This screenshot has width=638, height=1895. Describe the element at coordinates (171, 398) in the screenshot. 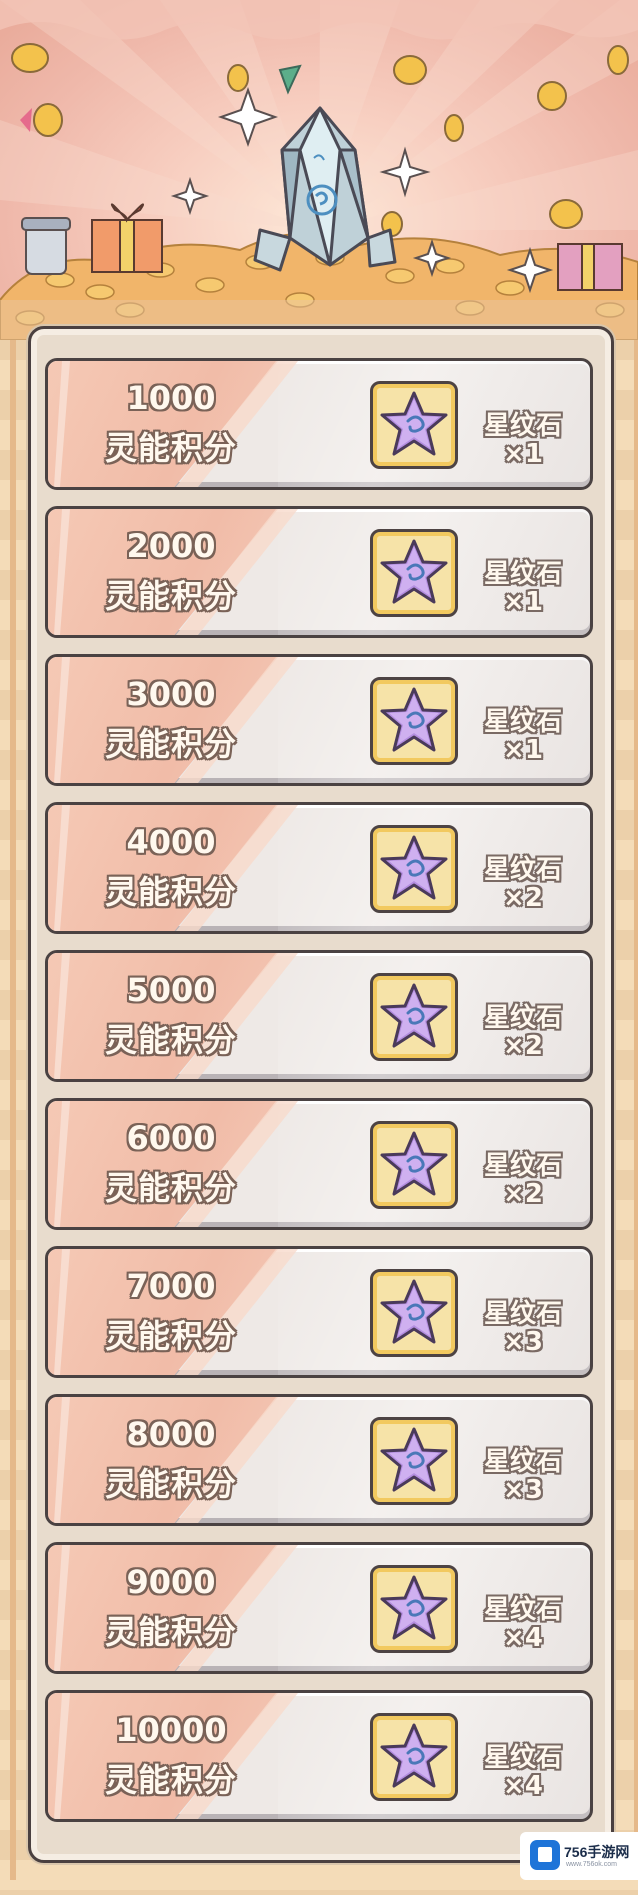

I see `score-threshold: 1000` at that location.